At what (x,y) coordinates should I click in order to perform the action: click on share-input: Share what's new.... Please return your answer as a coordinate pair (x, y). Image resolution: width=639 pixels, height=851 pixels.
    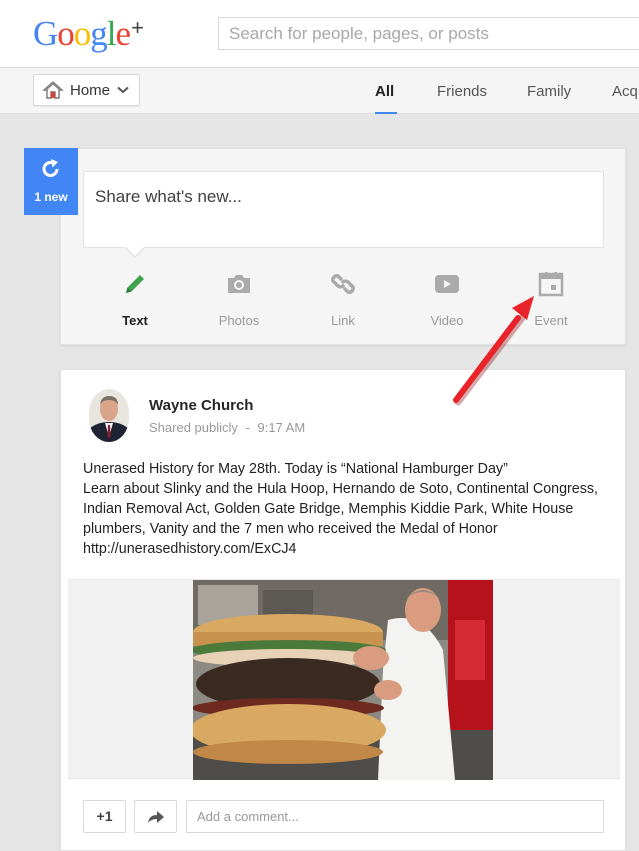
    Looking at the image, I should click on (343, 209).